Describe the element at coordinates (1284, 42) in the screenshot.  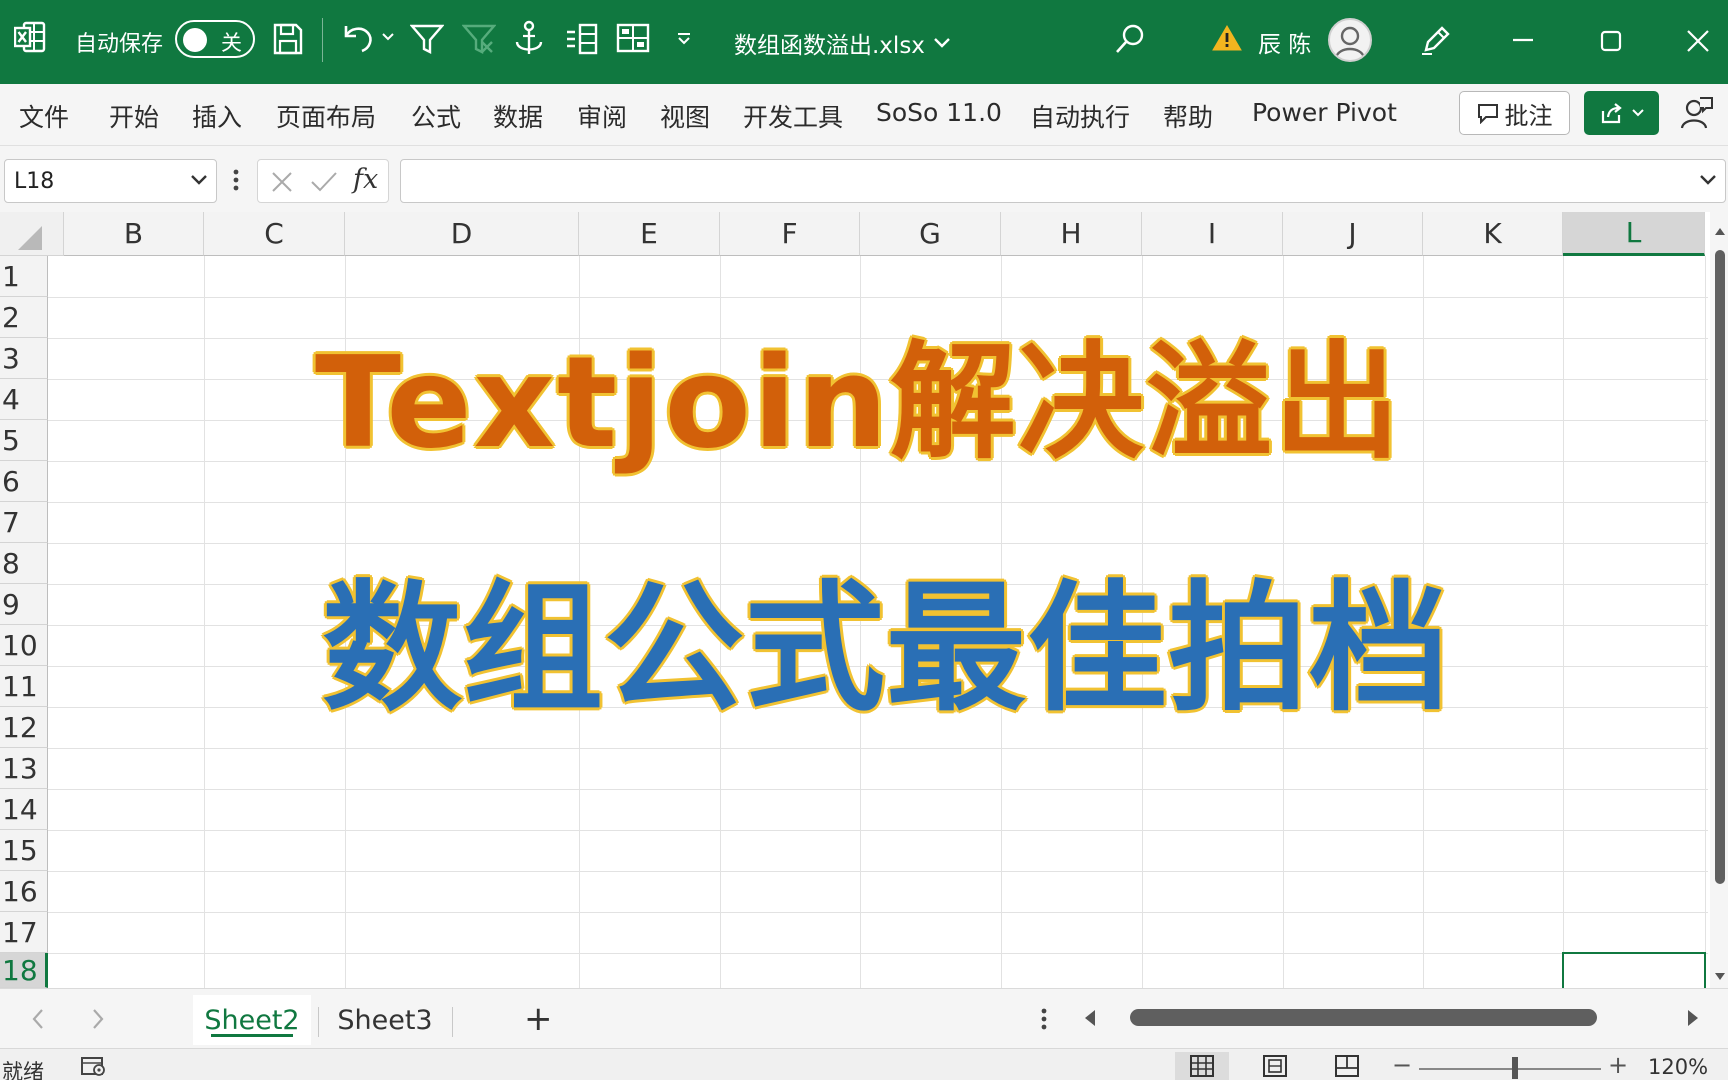
I see `account-name: 辰 陈` at that location.